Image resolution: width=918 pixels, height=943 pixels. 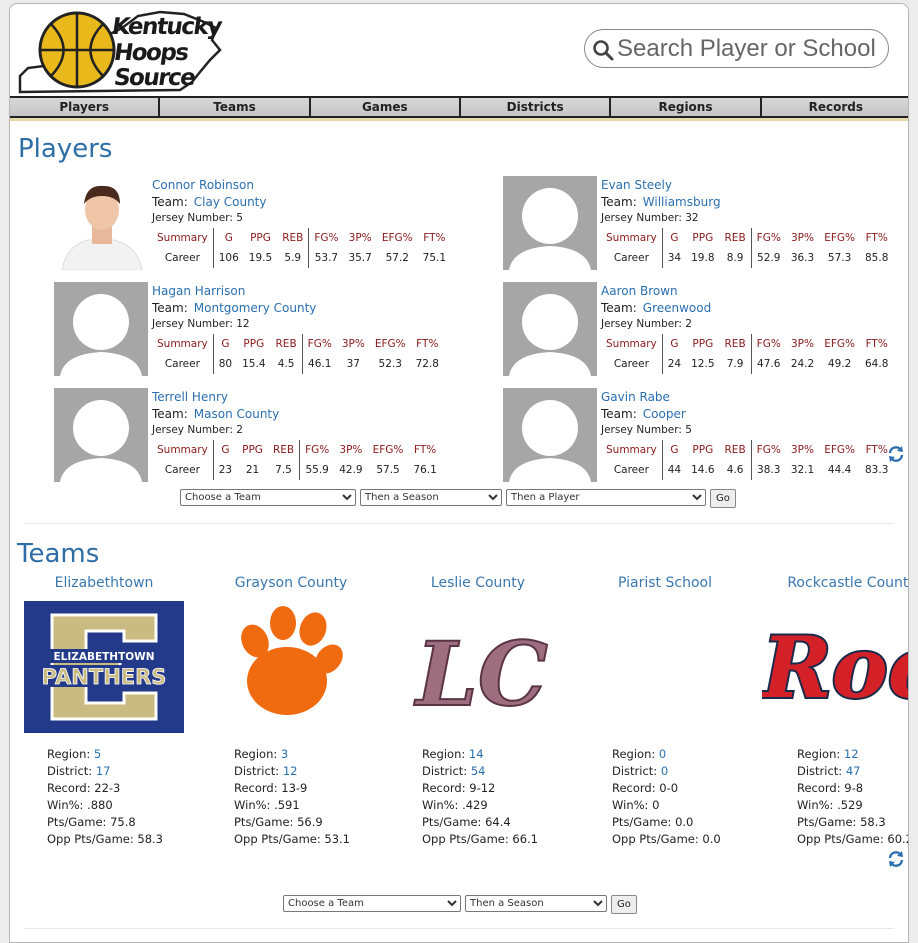 What do you see at coordinates (203, 185) in the screenshot?
I see `player-name-link: Connor Robinson` at bounding box center [203, 185].